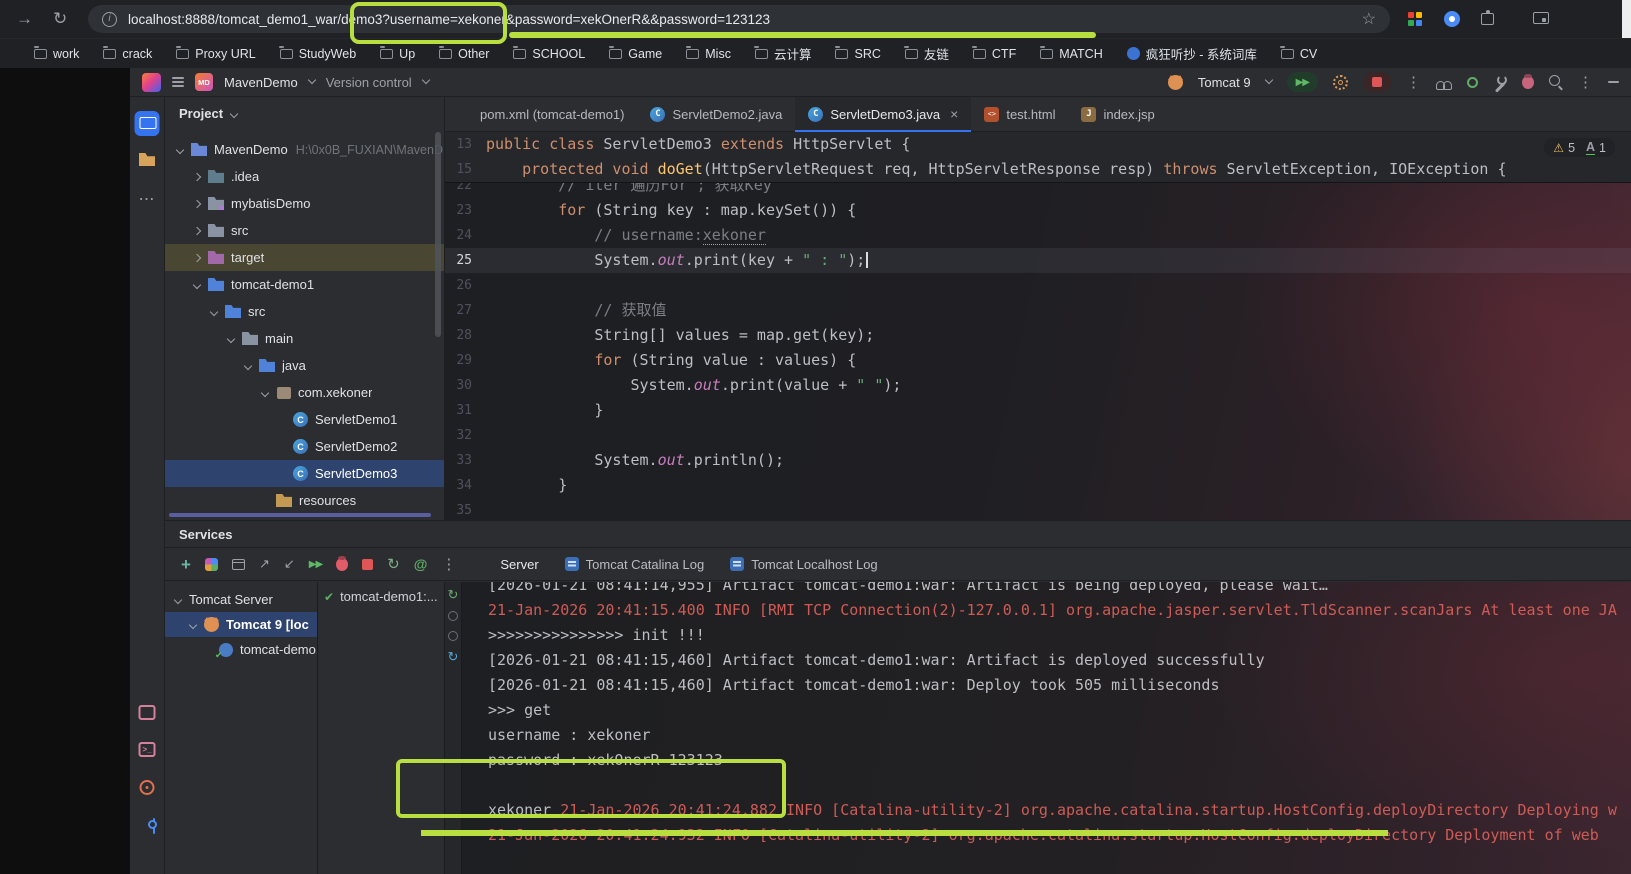 This screenshot has height=874, width=1631. Describe the element at coordinates (1117, 114) in the screenshot. I see `tab-index-jsp: index.jsp` at that location.